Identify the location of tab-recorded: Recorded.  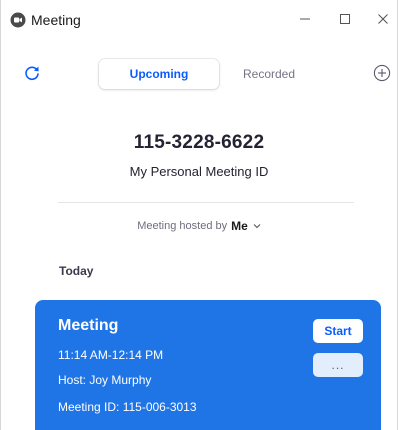
(269, 74).